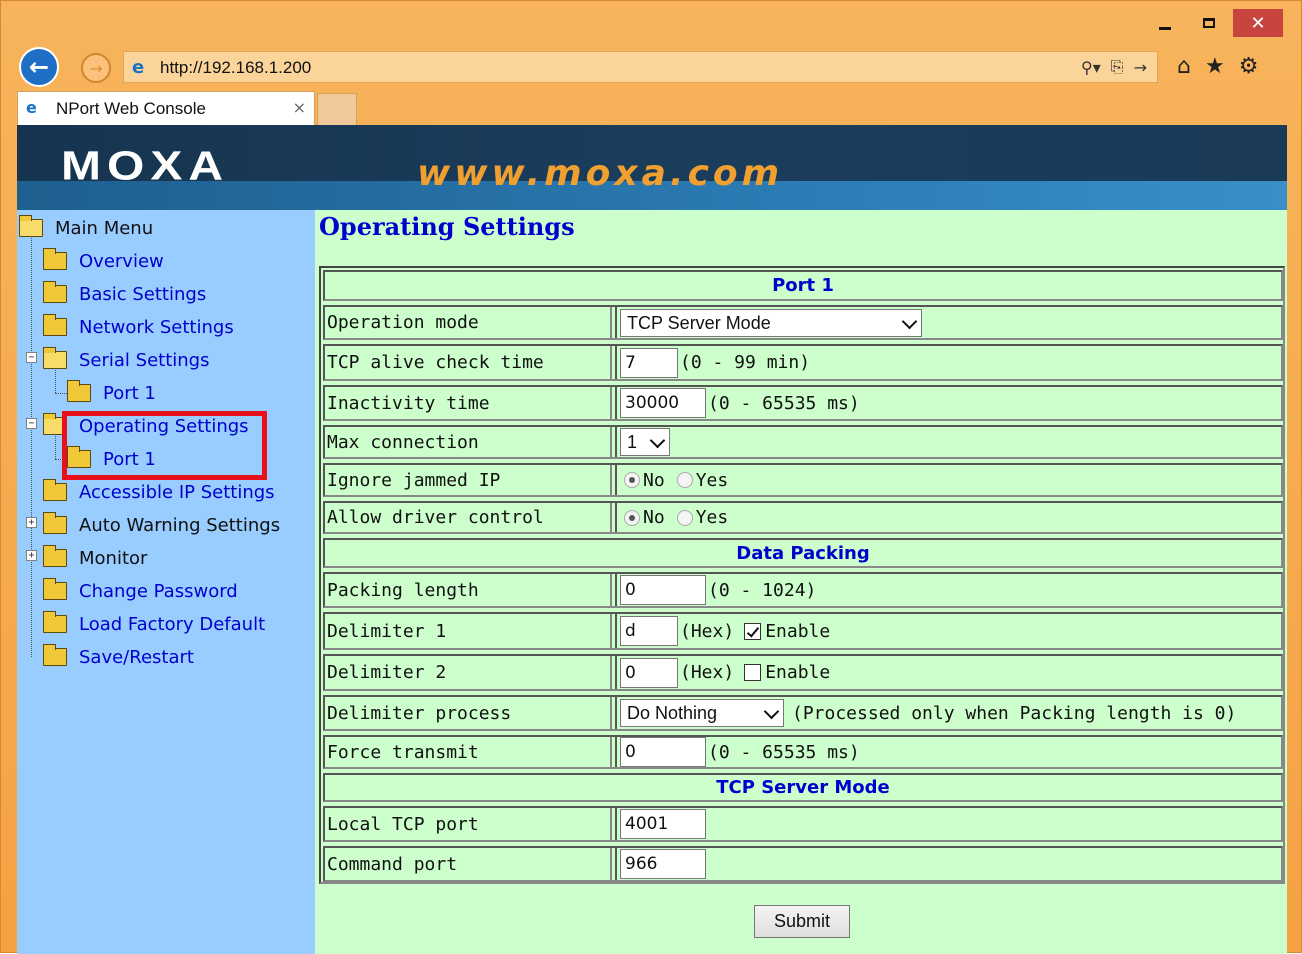 This screenshot has width=1302, height=954. I want to click on tab-strip: e NPort Web Console ×, so click(651, 108).